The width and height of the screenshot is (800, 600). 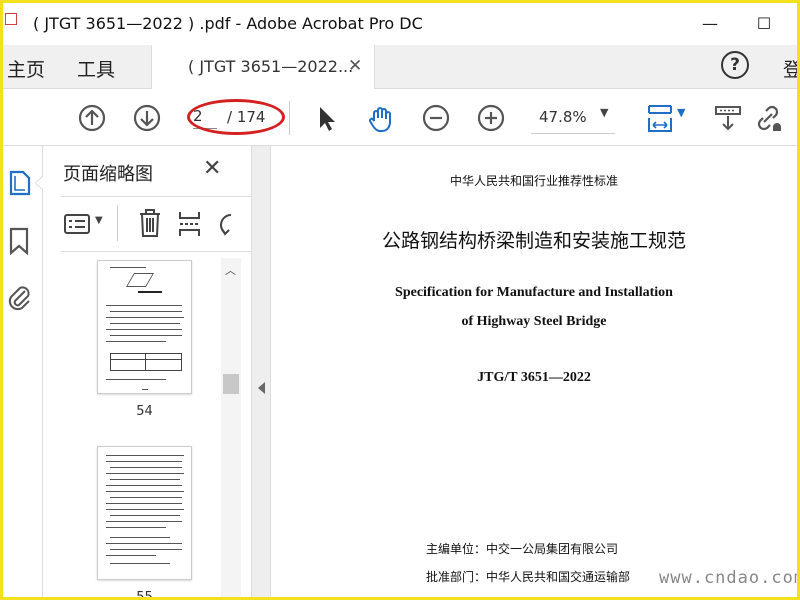 What do you see at coordinates (19, 241) in the screenshot?
I see `bookmark-icon` at bounding box center [19, 241].